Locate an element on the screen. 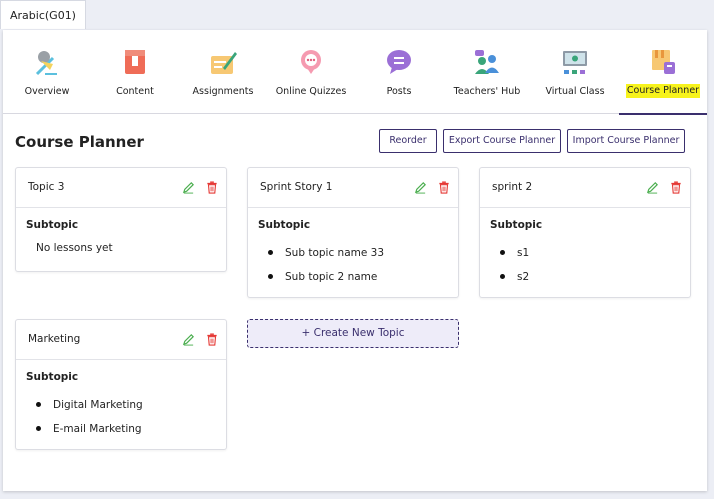 The width and height of the screenshot is (714, 499). create-new-topic-button: + Create New Topic is located at coordinates (353, 333).